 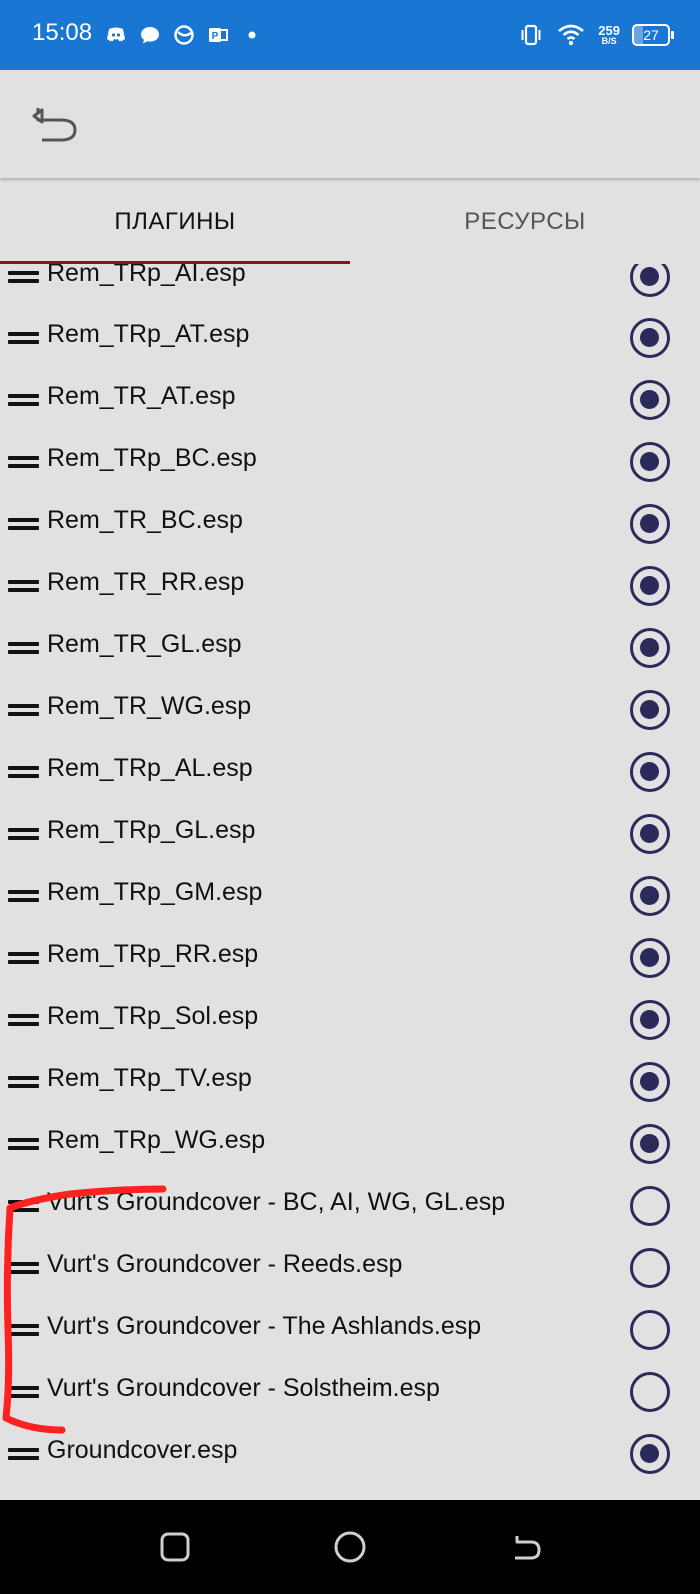 I want to click on plugin-row: Rem_TRp_AL.esp, so click(x=350, y=772).